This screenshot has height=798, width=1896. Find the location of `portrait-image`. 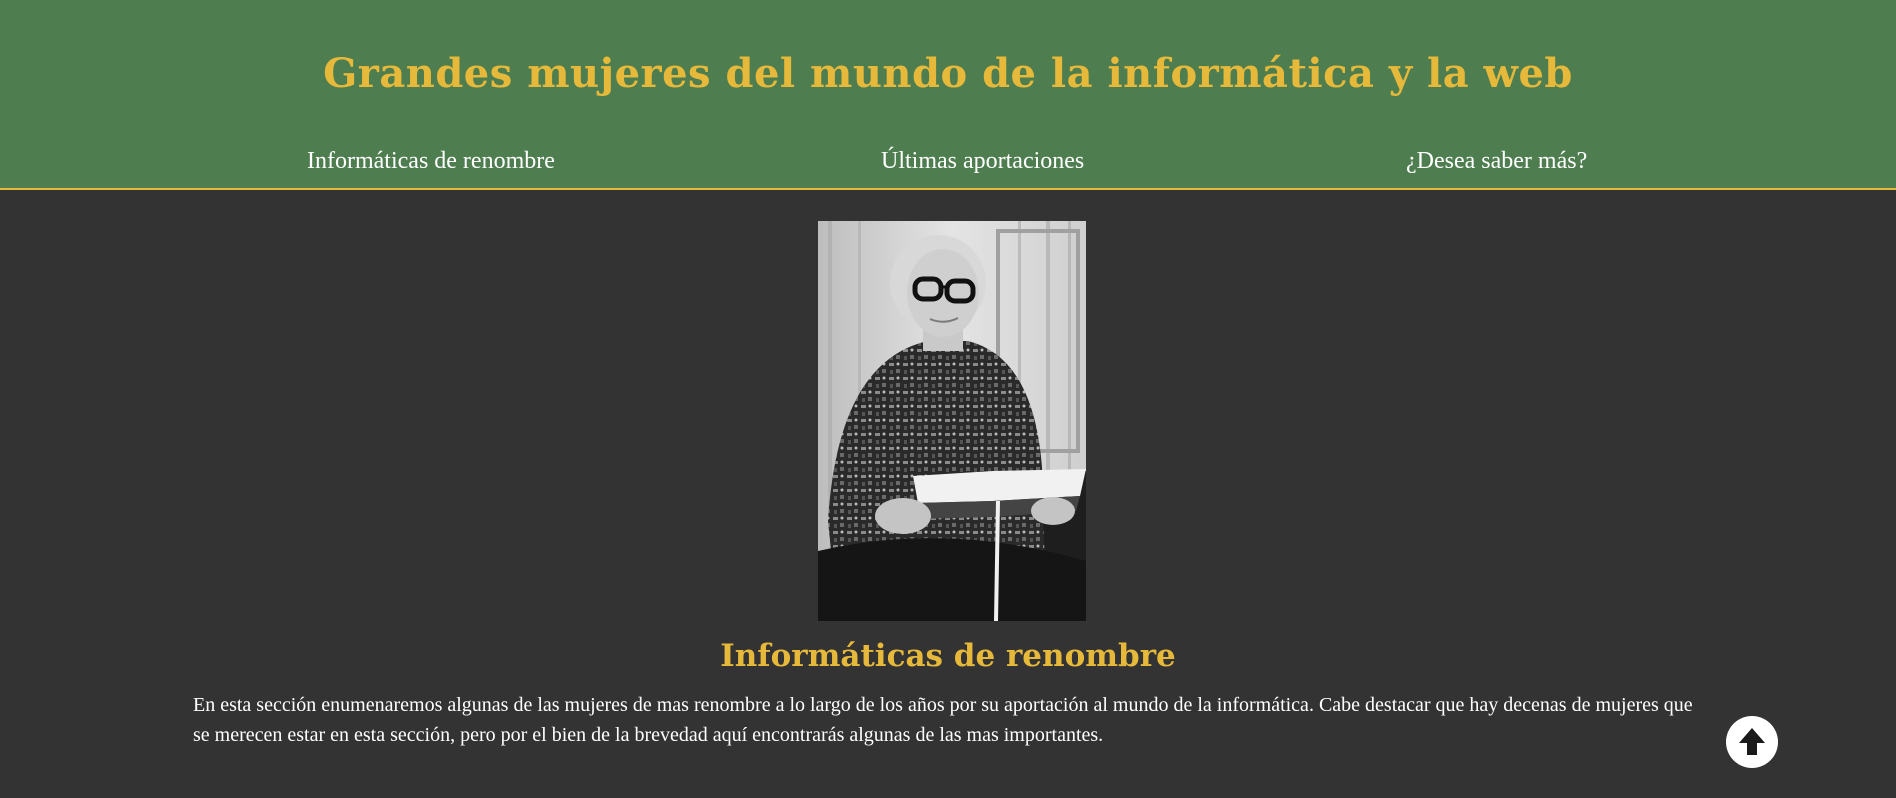

portrait-image is located at coordinates (952, 421).